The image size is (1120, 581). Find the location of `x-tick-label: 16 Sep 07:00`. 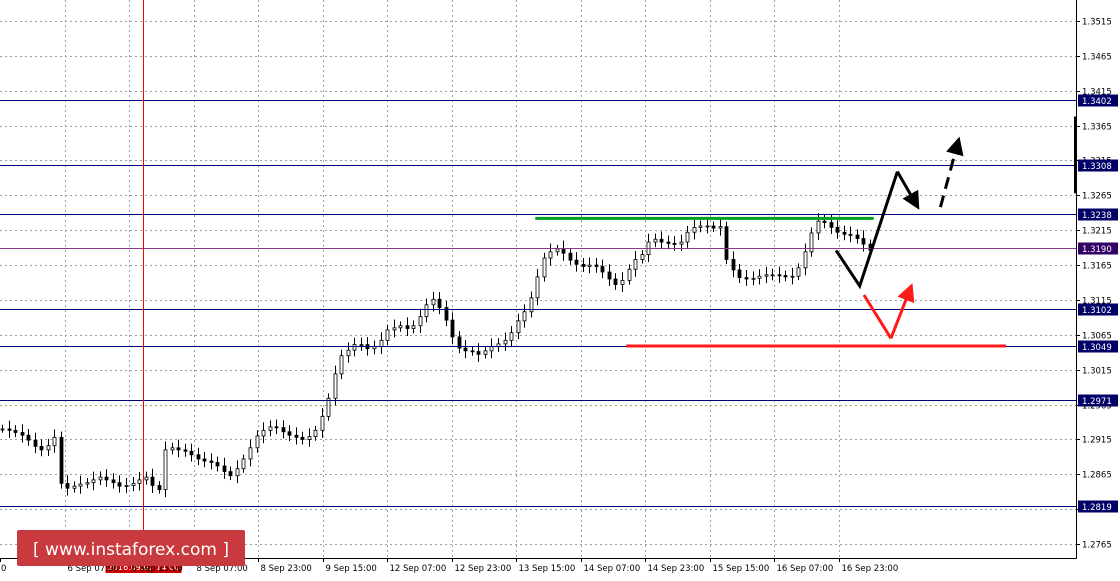

x-tick-label: 16 Sep 07:00 is located at coordinates (805, 569).